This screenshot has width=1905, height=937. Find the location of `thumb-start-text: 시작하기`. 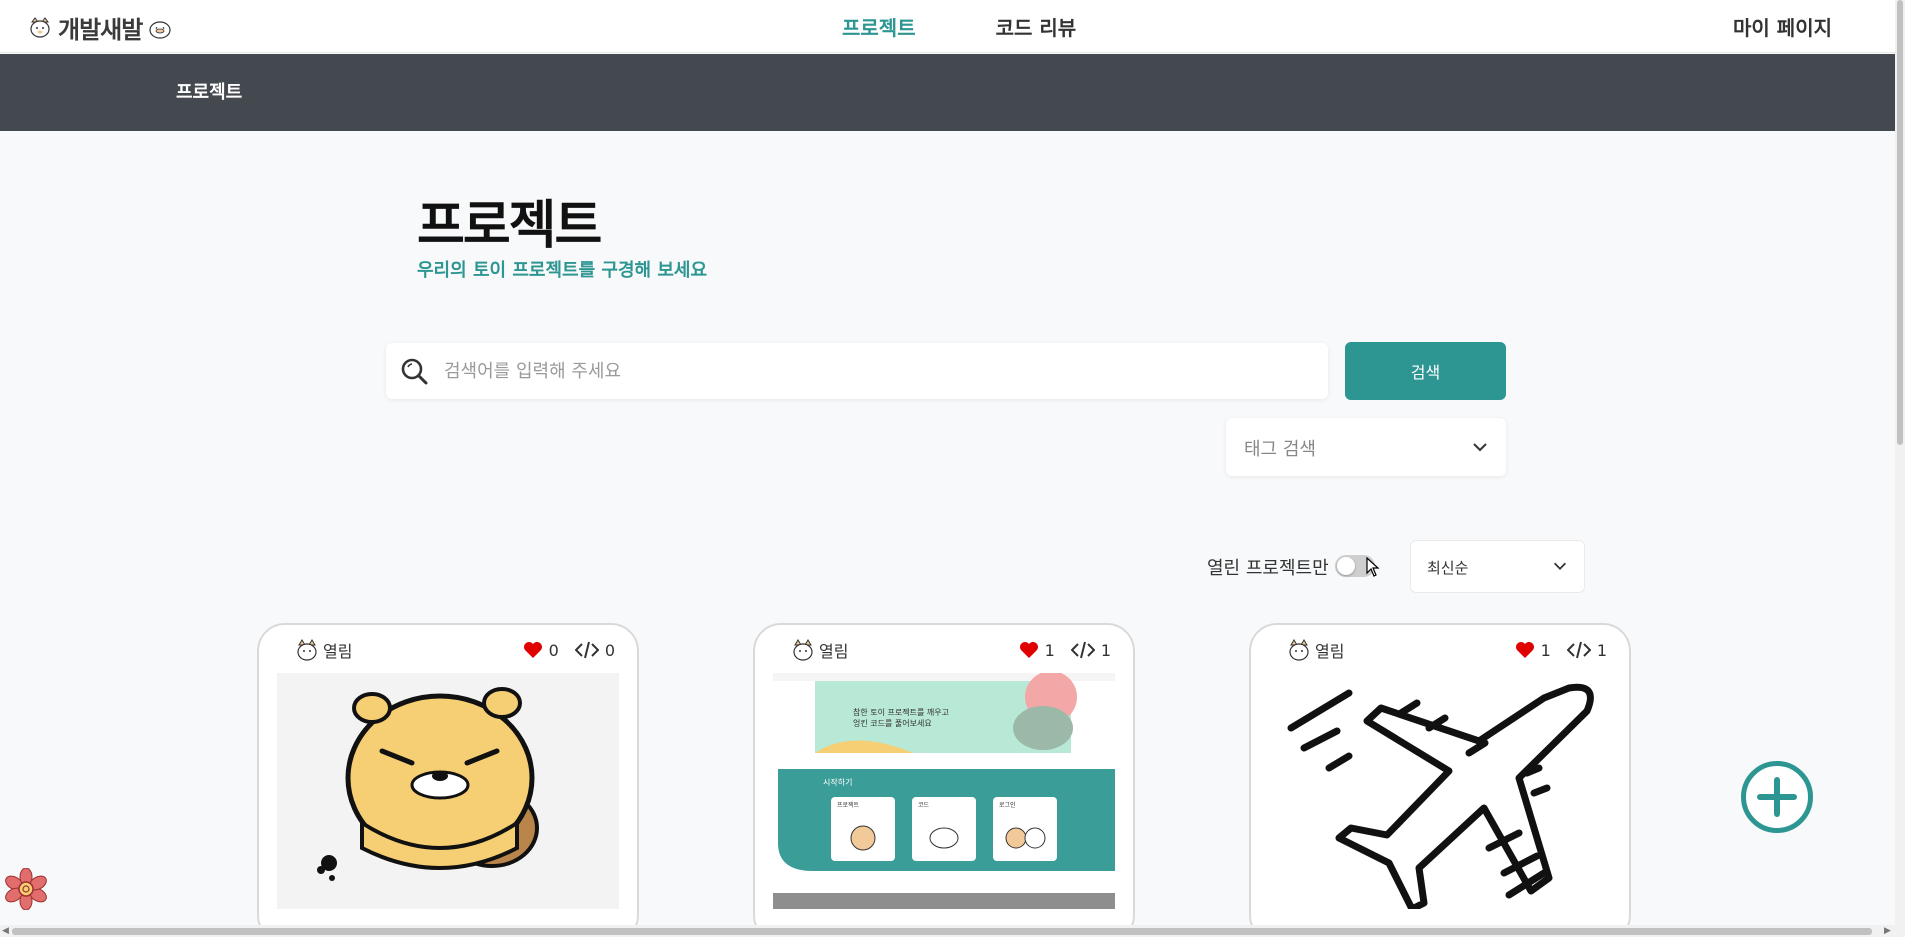

thumb-start-text: 시작하기 is located at coordinates (837, 782).